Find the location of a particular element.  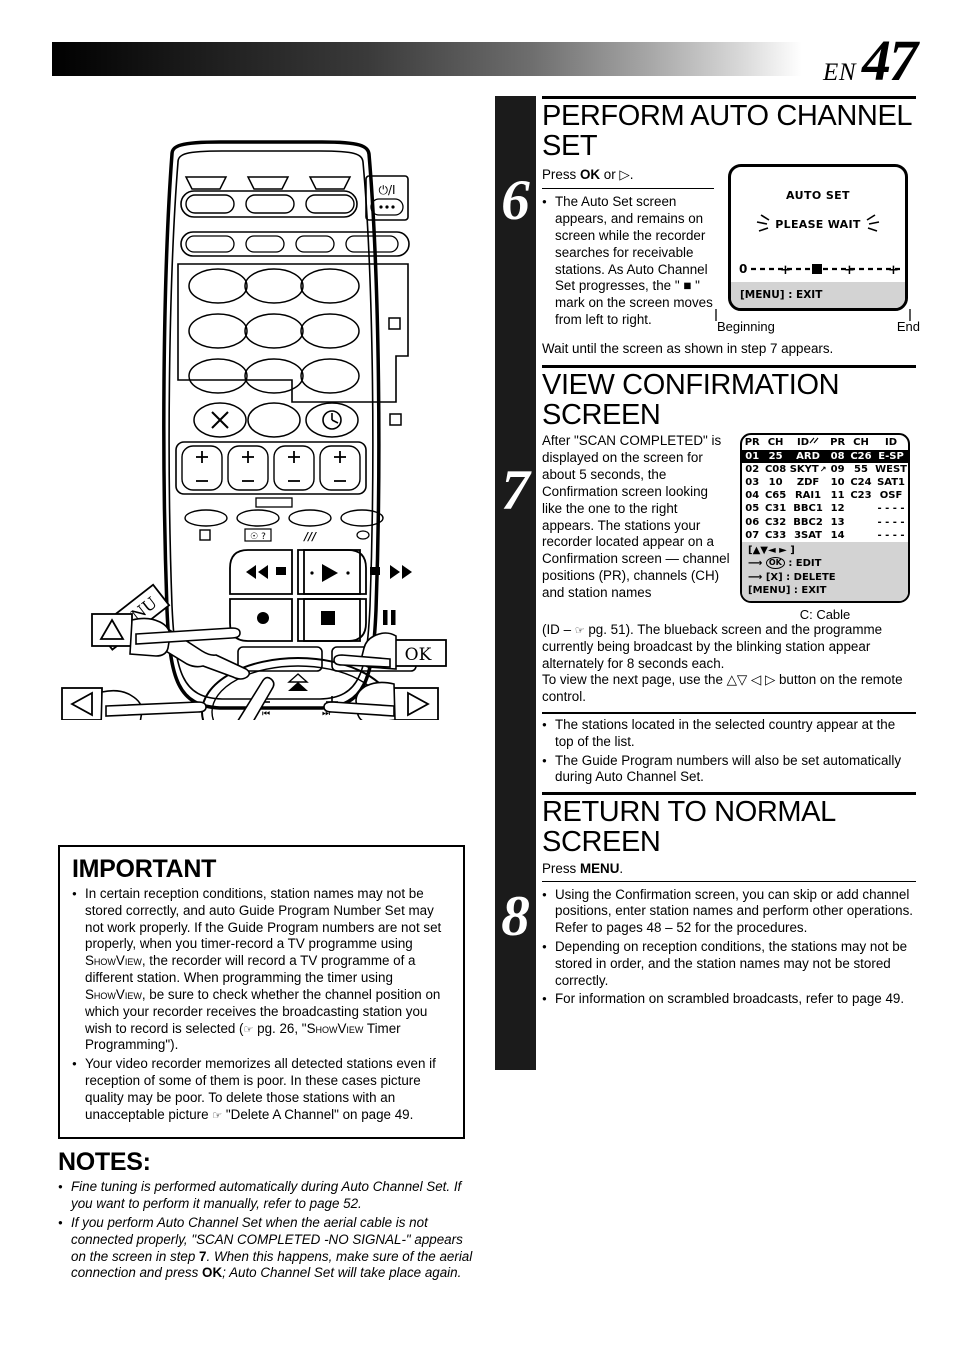

caption-beginning: Beginning is located at coordinates (746, 327).